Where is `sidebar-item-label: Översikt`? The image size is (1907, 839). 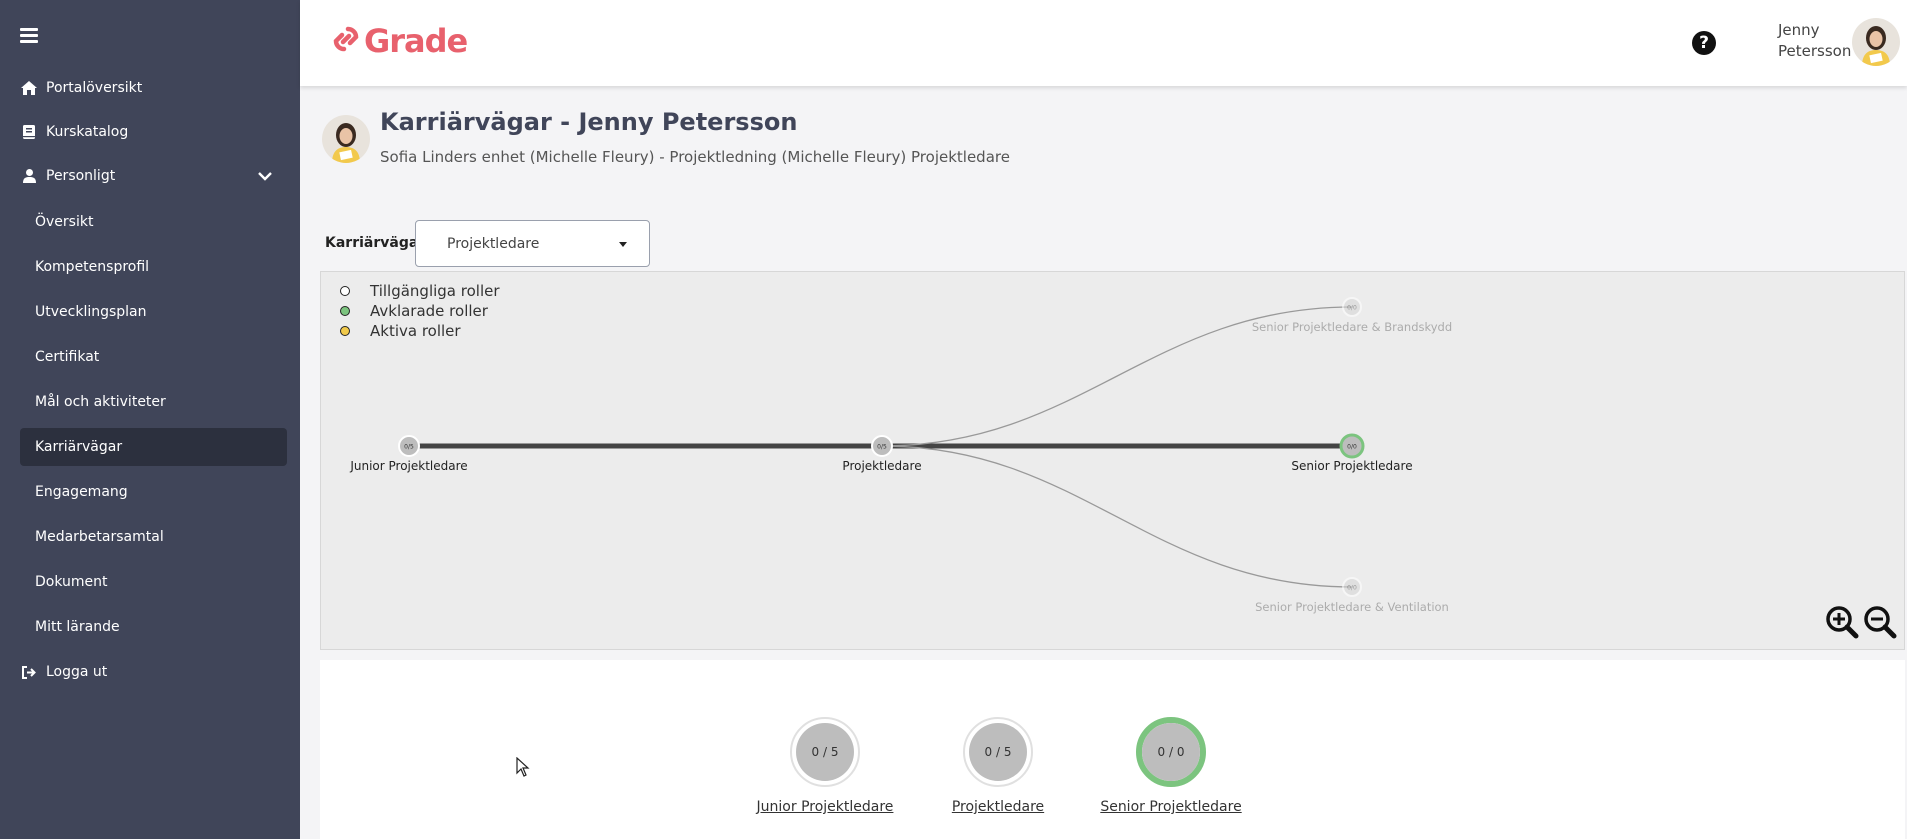 sidebar-item-label: Översikt is located at coordinates (64, 222).